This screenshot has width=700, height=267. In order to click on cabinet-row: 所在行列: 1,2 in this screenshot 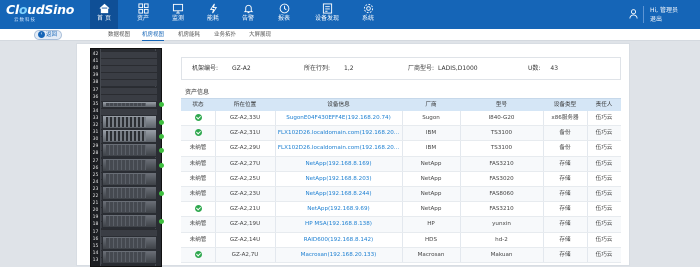, I will do `click(329, 69)`.